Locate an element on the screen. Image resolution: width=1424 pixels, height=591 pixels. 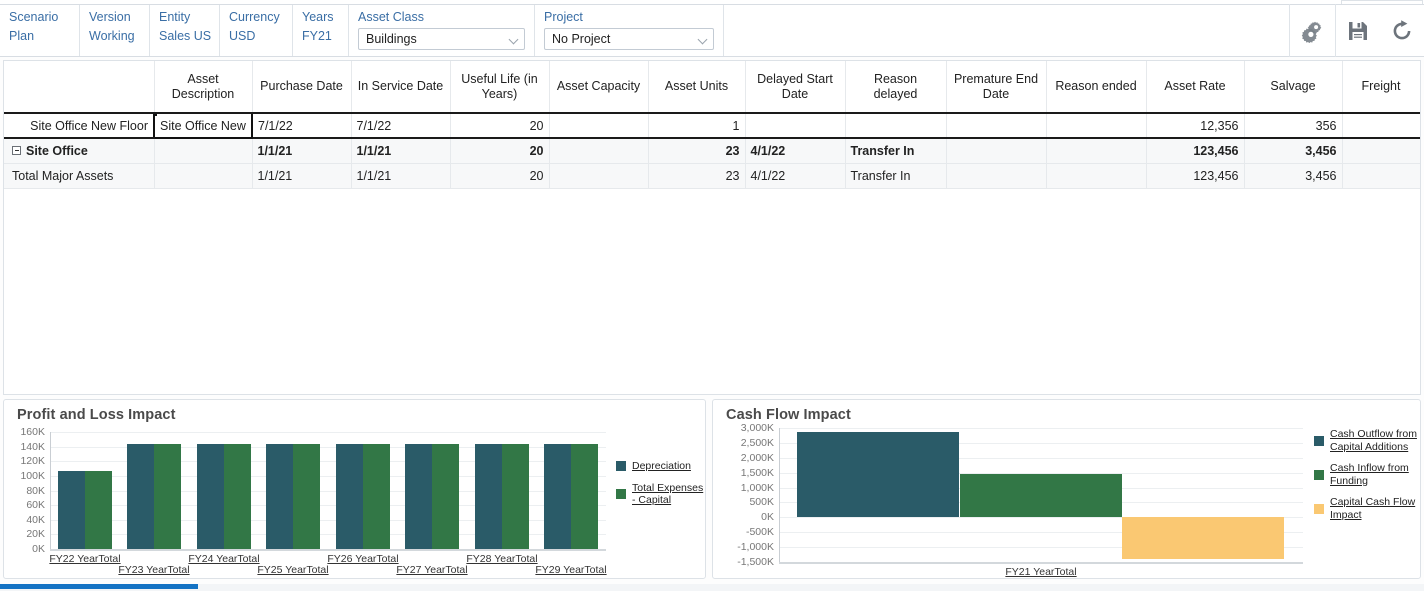
cell-delayed-start-date is located at coordinates (795, 126).